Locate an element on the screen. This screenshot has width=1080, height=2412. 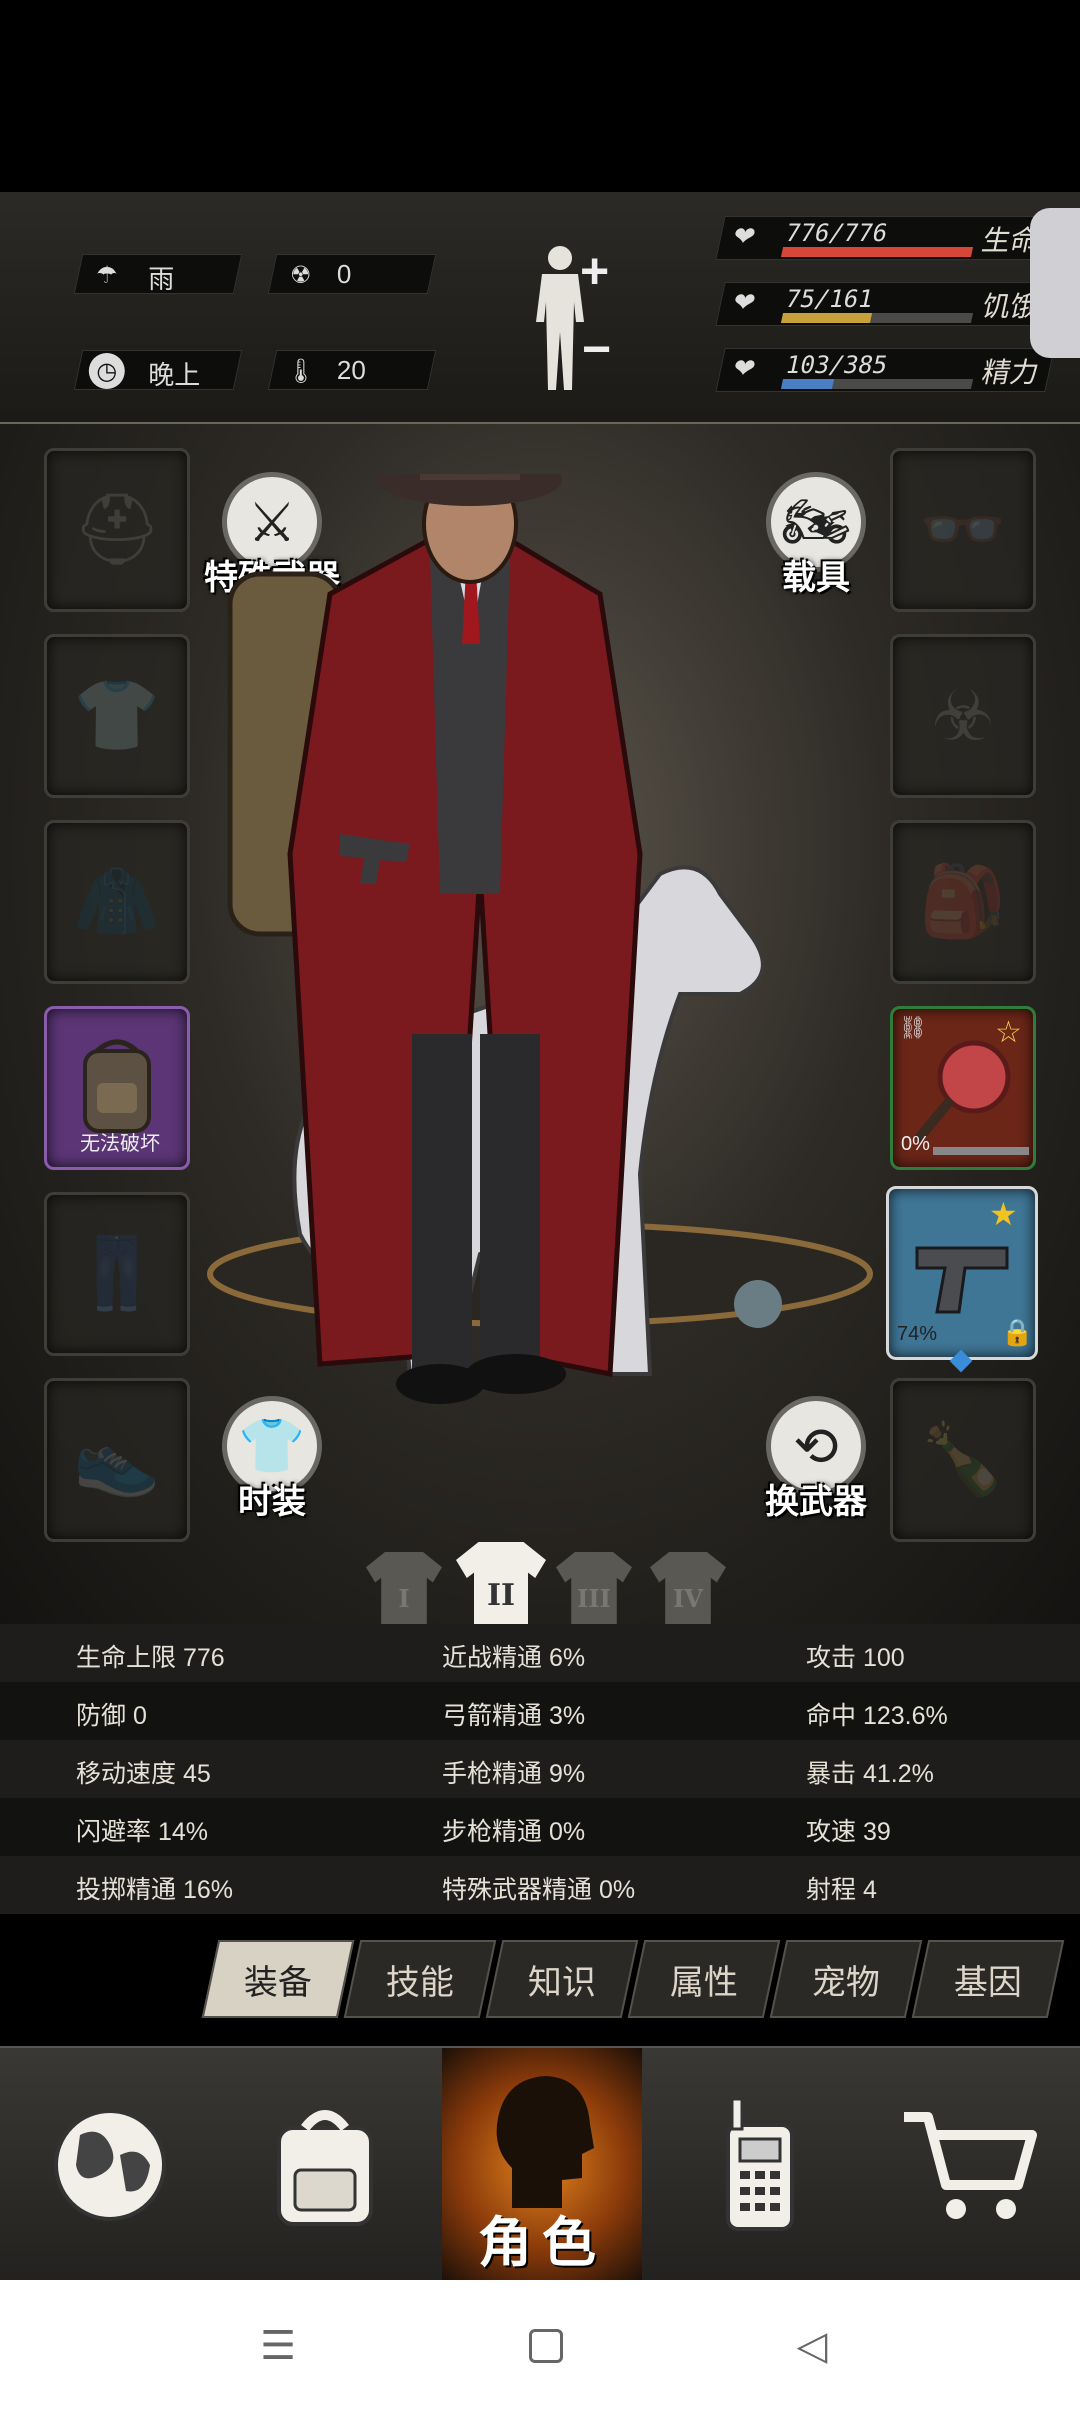
plus-icon: + is located at coordinates (595, 271).